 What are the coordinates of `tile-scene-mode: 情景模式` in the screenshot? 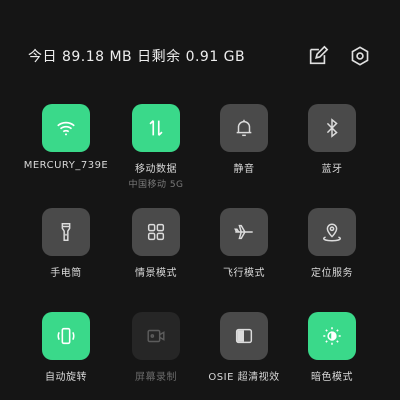 It's located at (156, 243).